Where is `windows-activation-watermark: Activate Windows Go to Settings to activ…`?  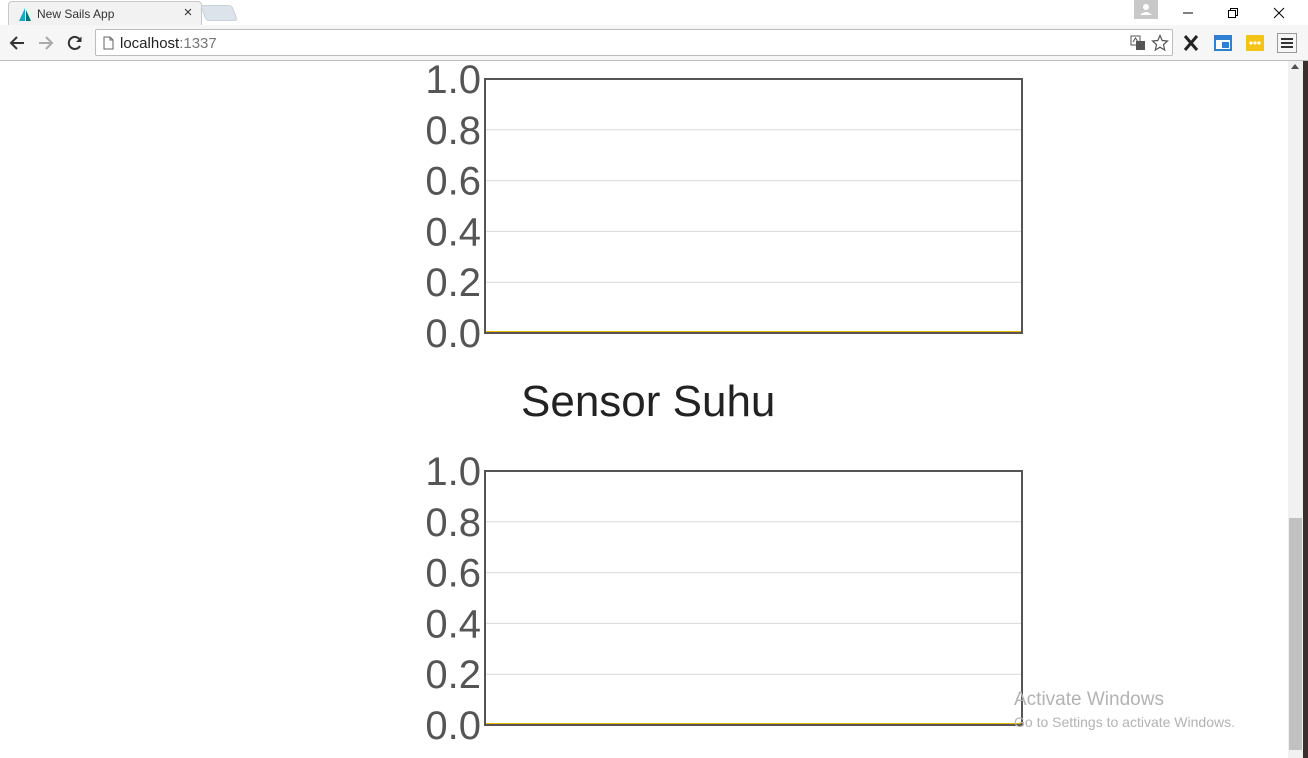 windows-activation-watermark: Activate Windows Go to Settings to activ… is located at coordinates (1124, 709).